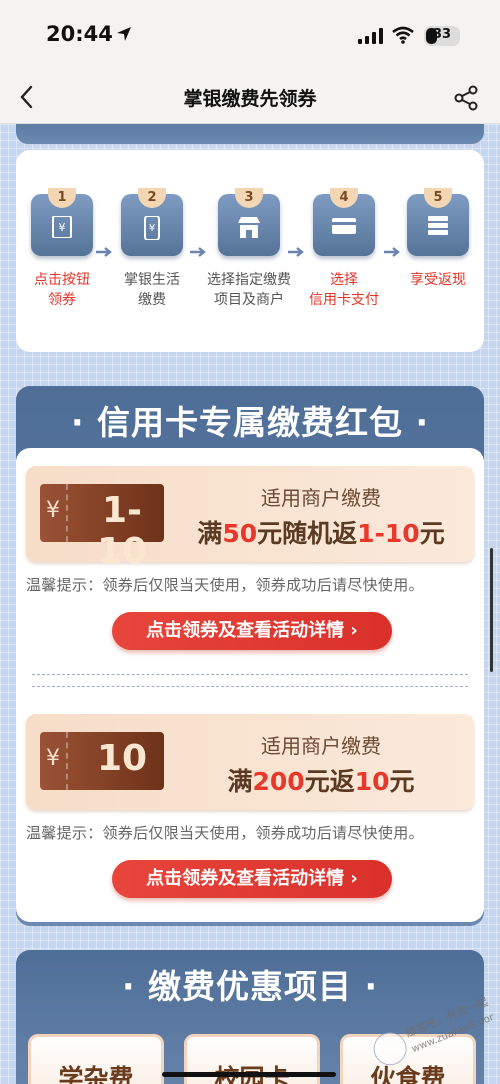 This screenshot has width=500, height=1084. Describe the element at coordinates (62, 249) in the screenshot. I see `step-1: 1 ¥ 点击按钮 领券` at that location.